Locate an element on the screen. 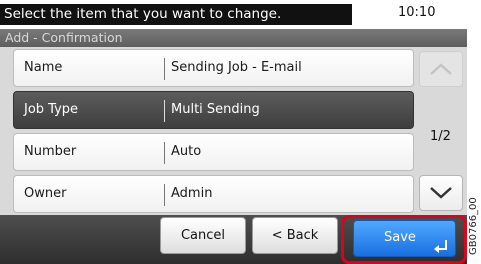 The width and height of the screenshot is (481, 264). screen-title: Add - Confirmation is located at coordinates (233, 38).